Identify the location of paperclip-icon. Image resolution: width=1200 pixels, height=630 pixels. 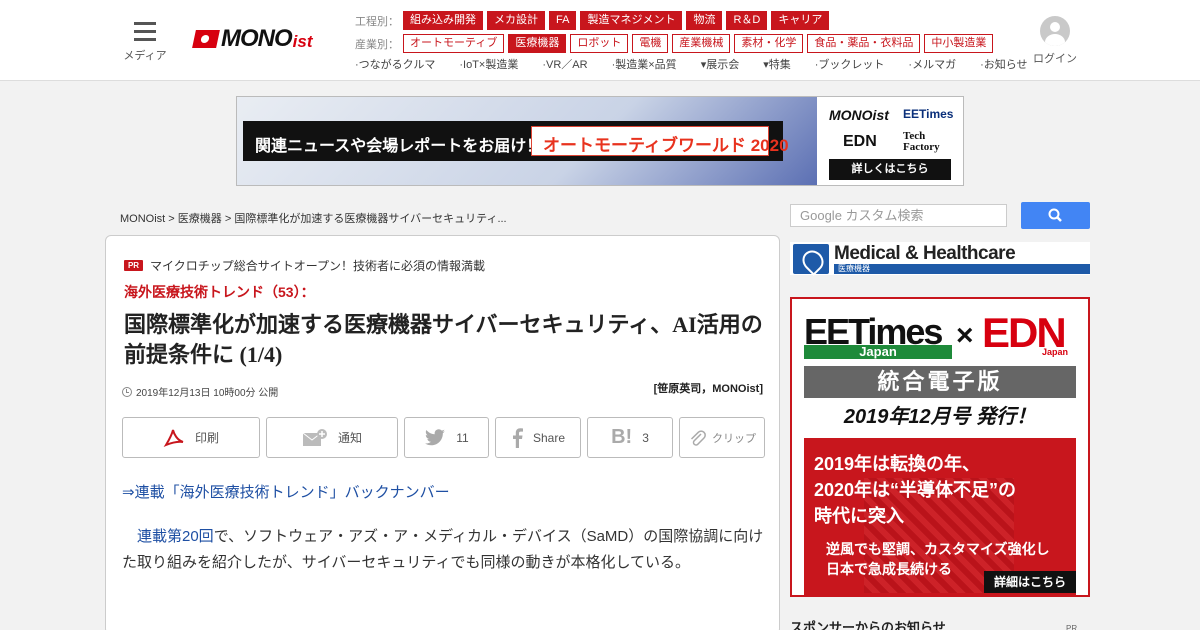
(698, 437).